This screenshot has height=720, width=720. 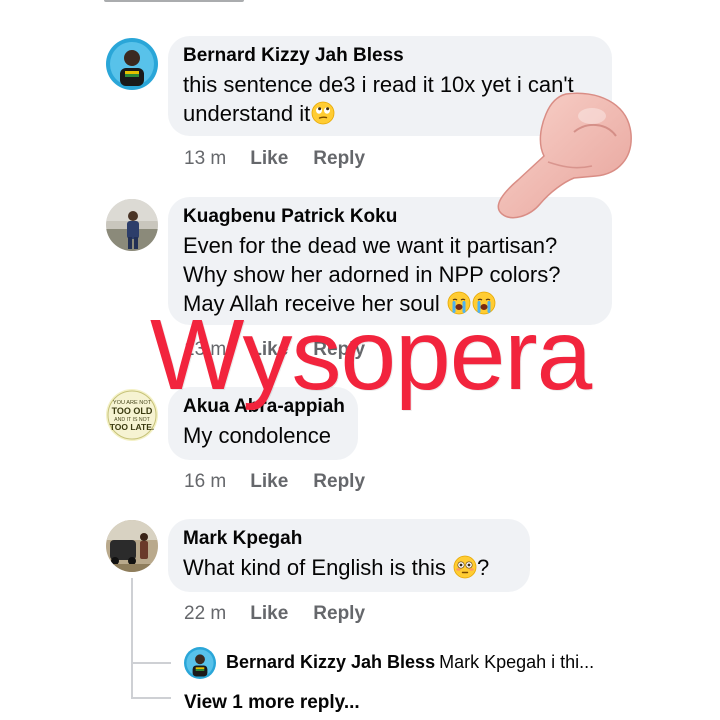 I want to click on comment-actions: 22 m Like Reply, so click(x=274, y=614).